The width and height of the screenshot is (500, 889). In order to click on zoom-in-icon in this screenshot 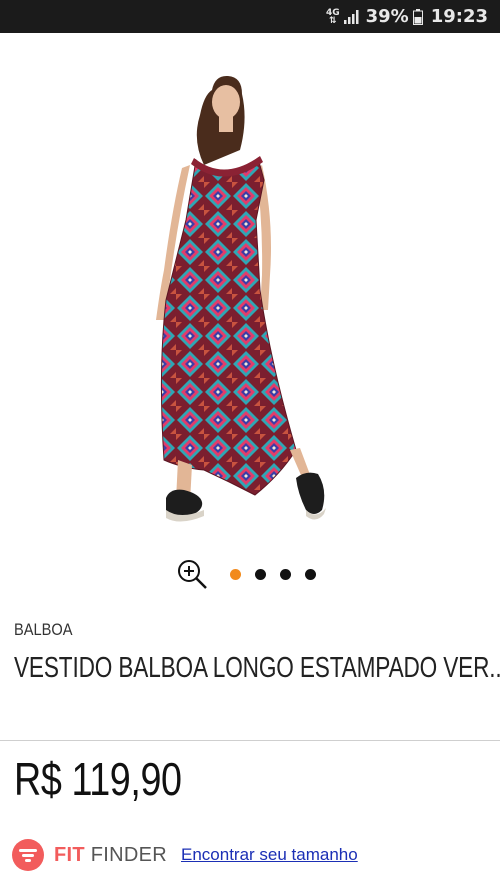, I will do `click(193, 574)`.